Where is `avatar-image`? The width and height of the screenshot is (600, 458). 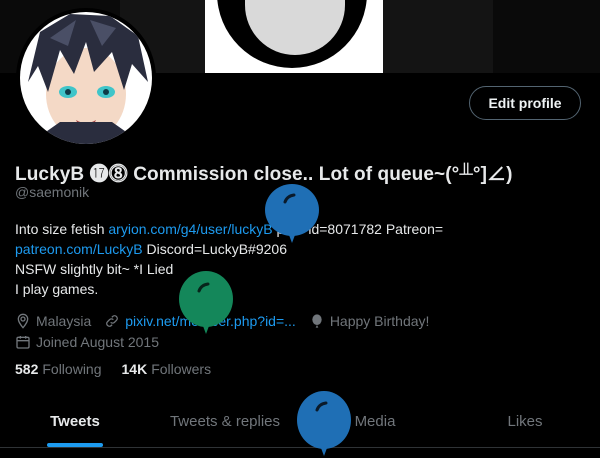 avatar-image is located at coordinates (86, 78).